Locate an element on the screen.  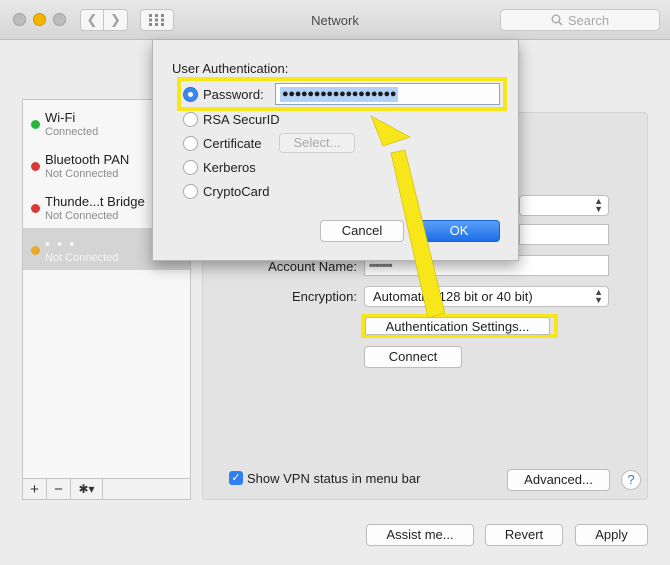
configuration-popup: ▲ ▼ is located at coordinates (564, 205).